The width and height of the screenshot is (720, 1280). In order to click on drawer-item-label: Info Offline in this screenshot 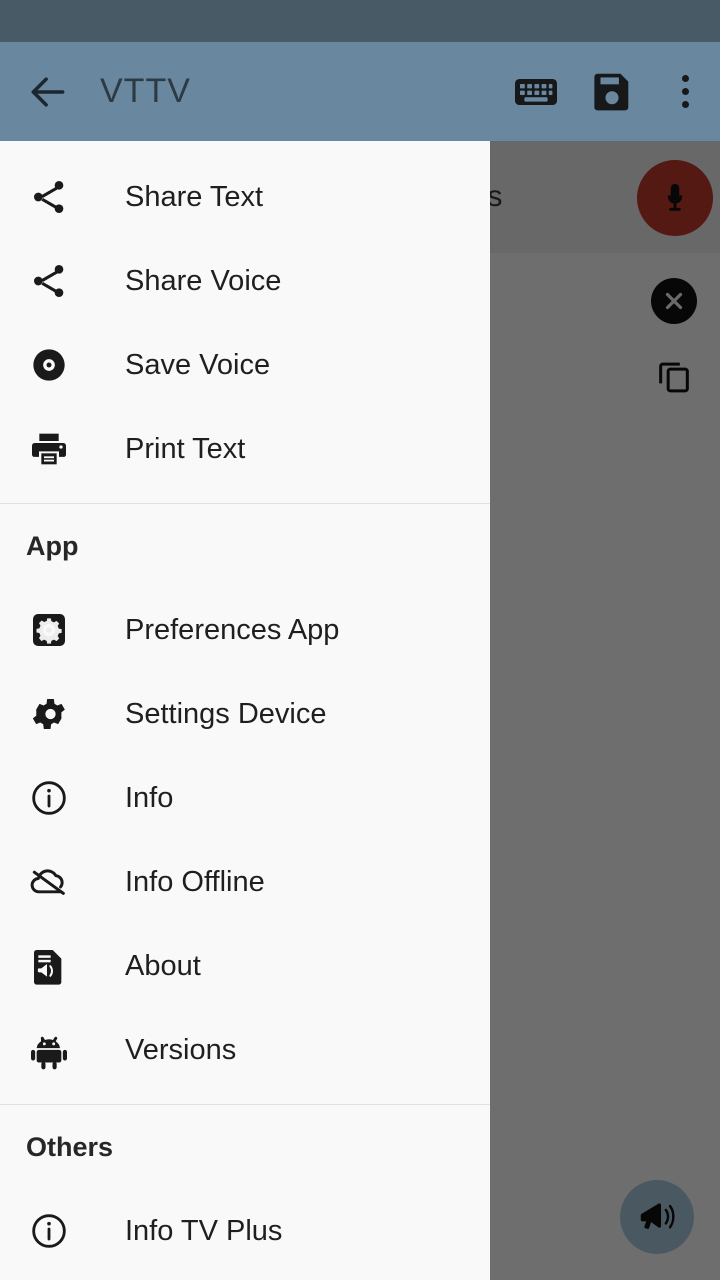, I will do `click(195, 881)`.